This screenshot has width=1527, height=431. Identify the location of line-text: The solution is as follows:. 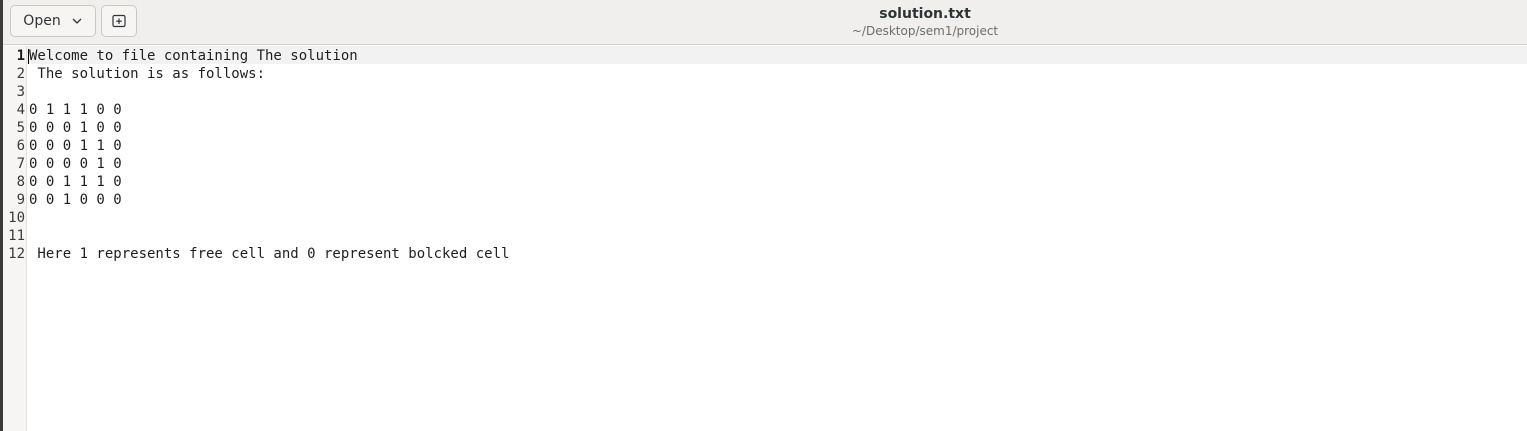
(147, 74).